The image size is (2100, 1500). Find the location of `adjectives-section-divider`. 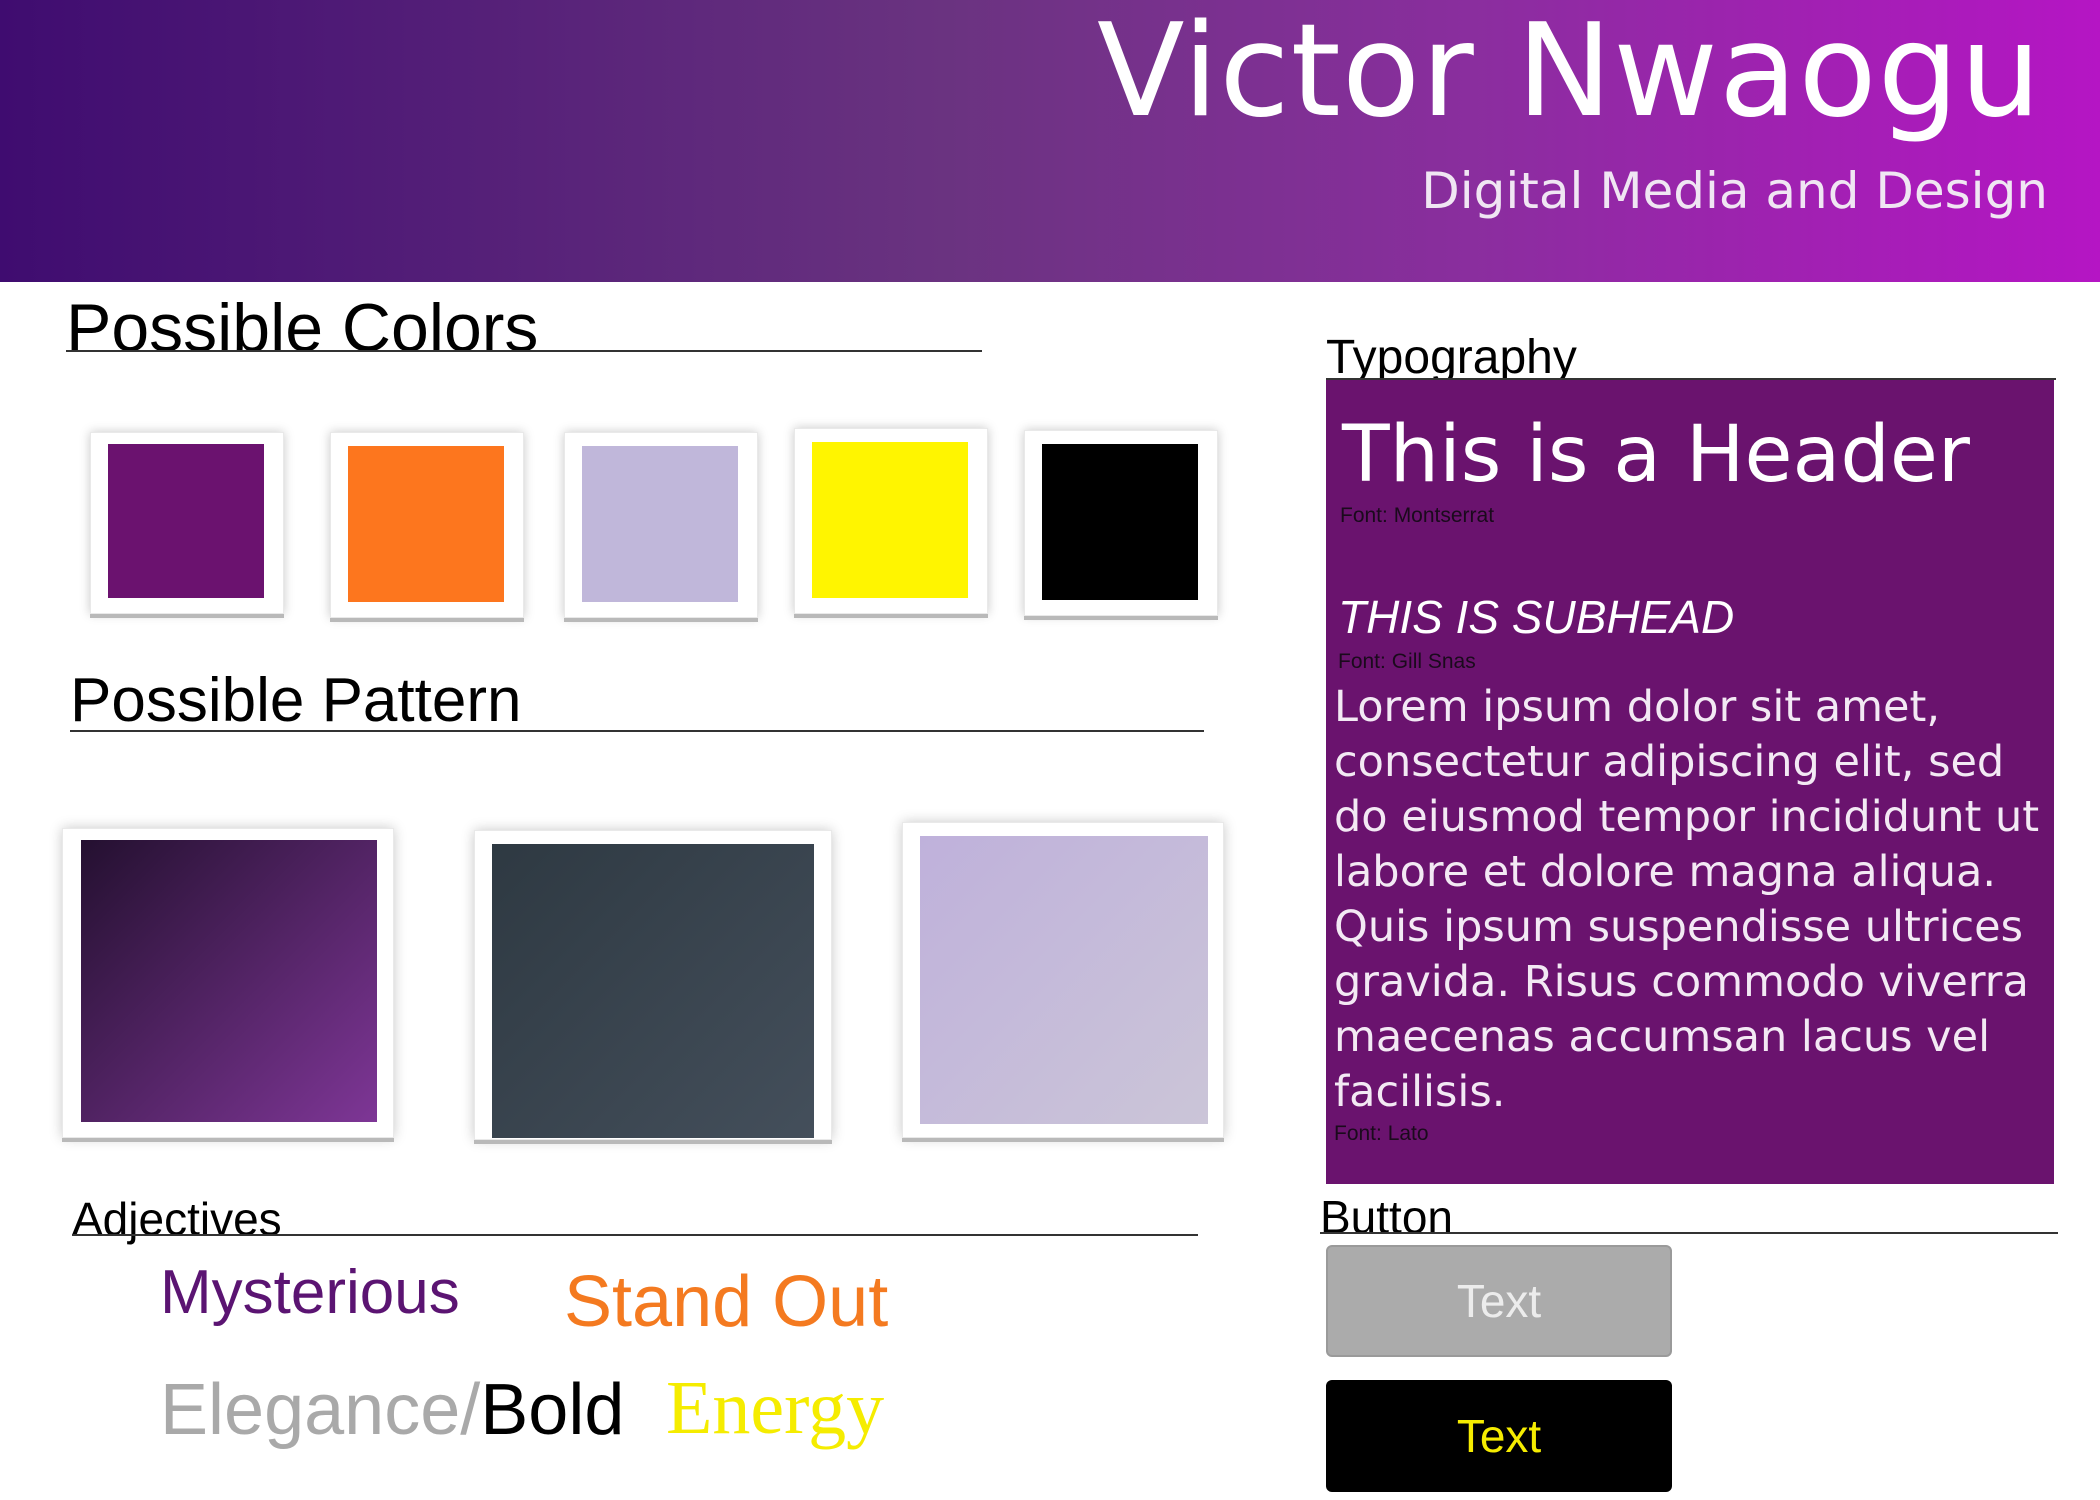

adjectives-section-divider is located at coordinates (635, 1235).